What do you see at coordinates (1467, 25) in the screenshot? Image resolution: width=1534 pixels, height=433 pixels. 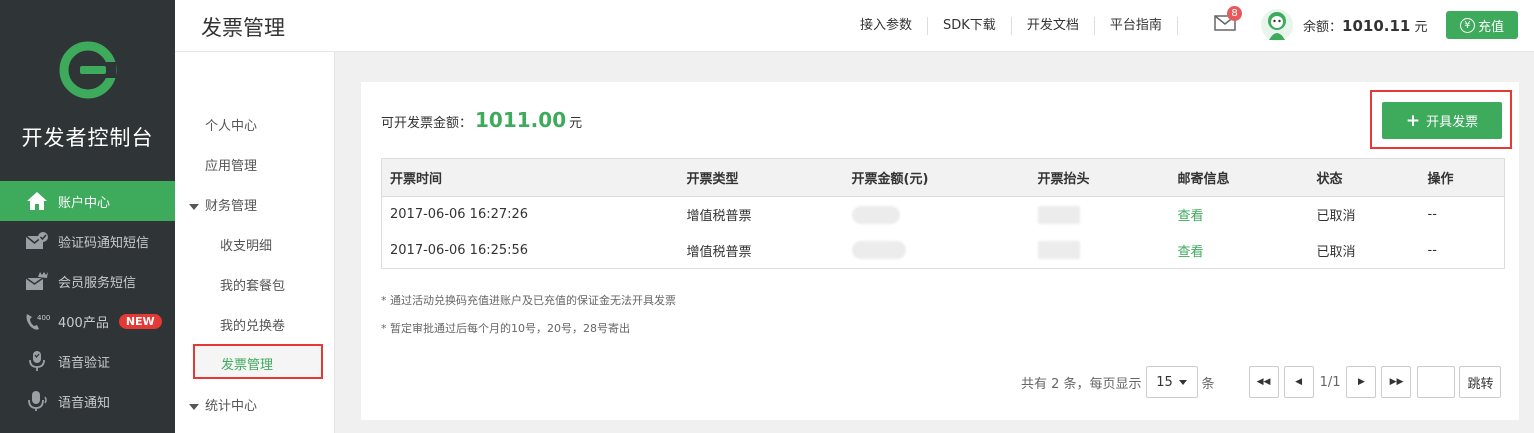 I see `yen-icon: ¥` at bounding box center [1467, 25].